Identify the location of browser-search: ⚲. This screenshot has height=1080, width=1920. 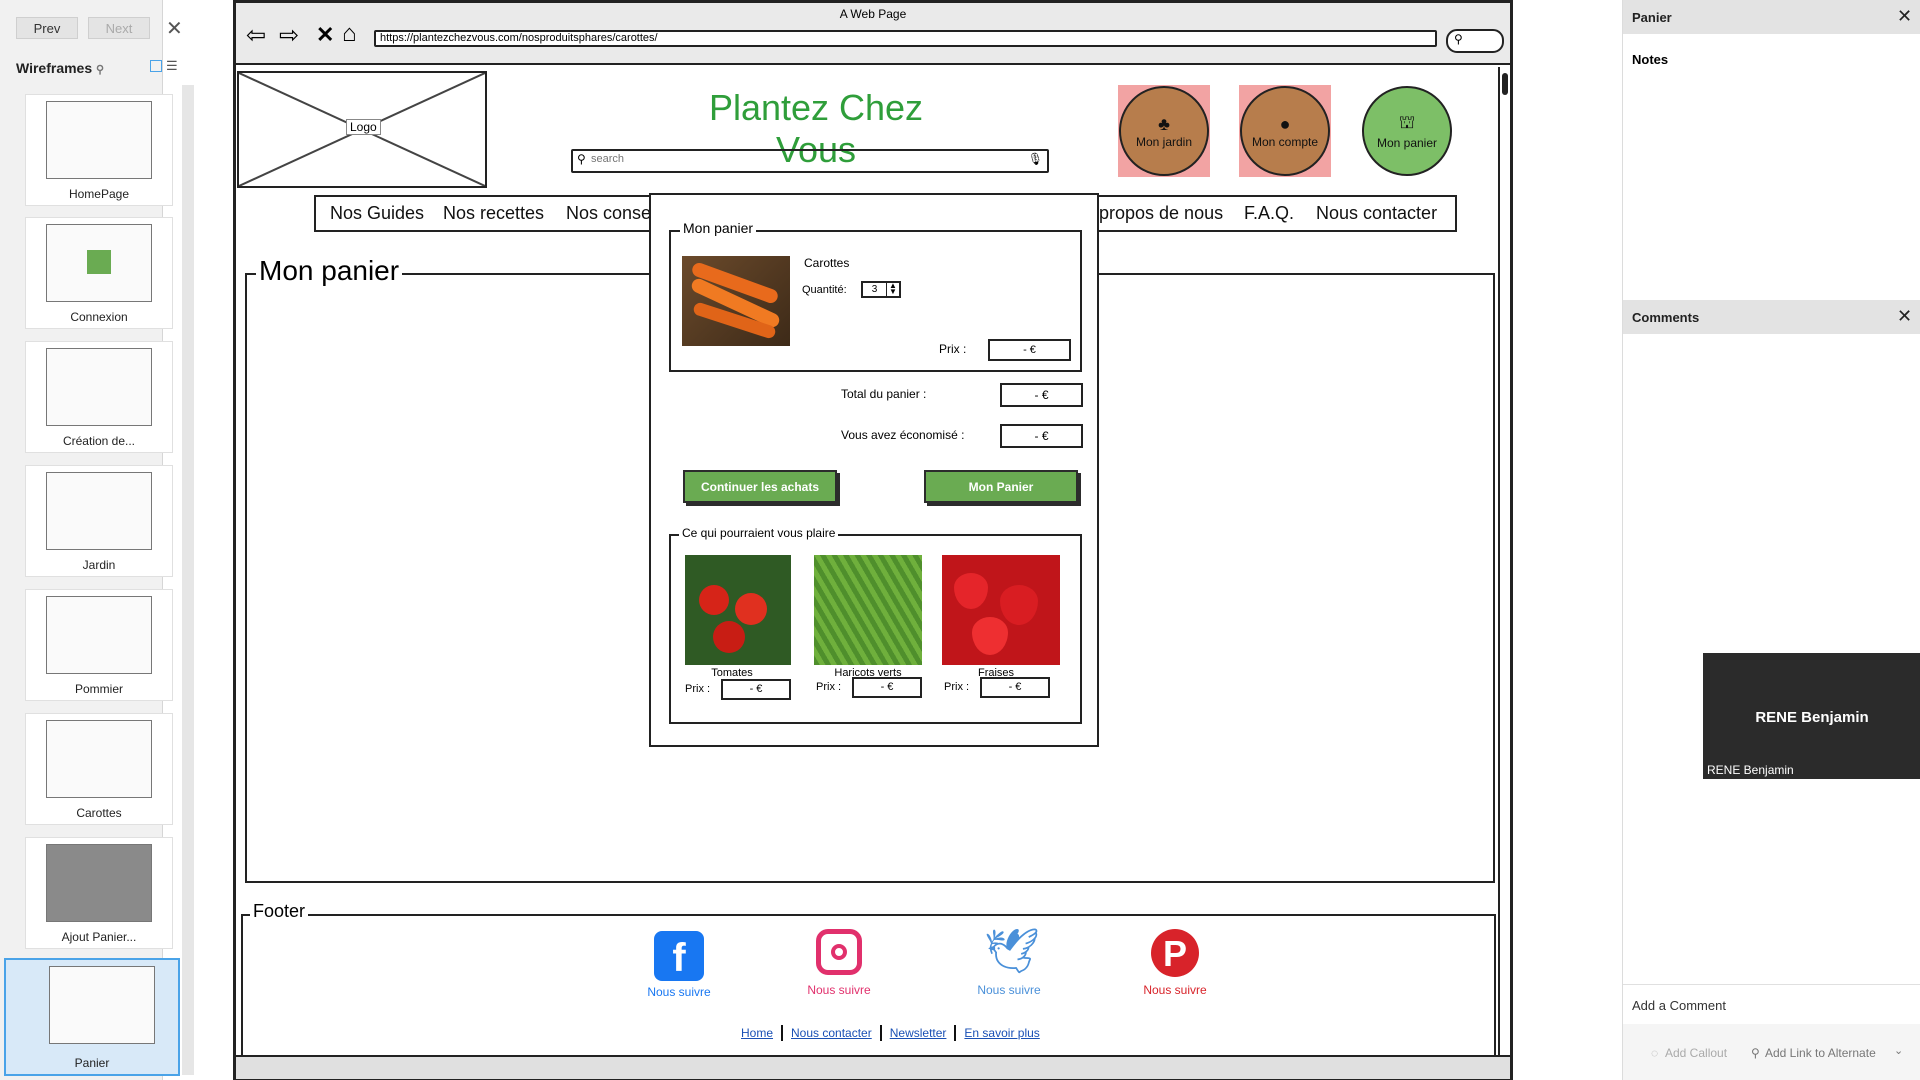
(1475, 41).